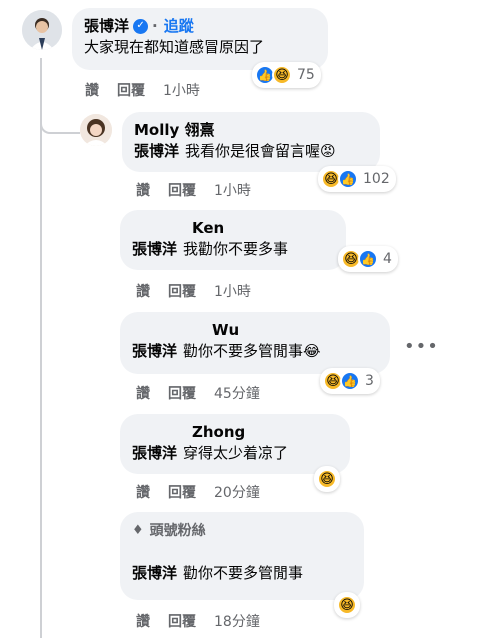 The image size is (502, 638). What do you see at coordinates (328, 151) in the screenshot?
I see `angry-emoji-icon: 😡` at bounding box center [328, 151].